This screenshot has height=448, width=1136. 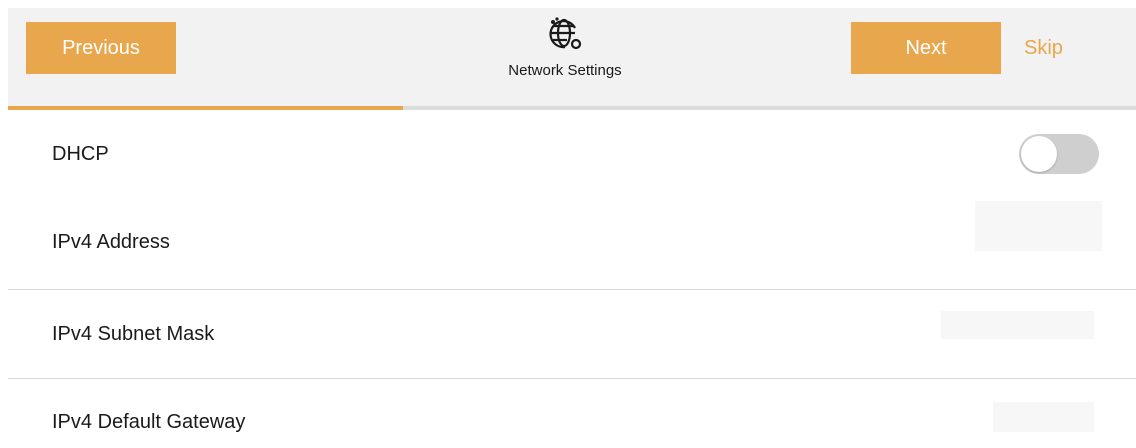 I want to click on step-title: Network Settings, so click(x=565, y=43).